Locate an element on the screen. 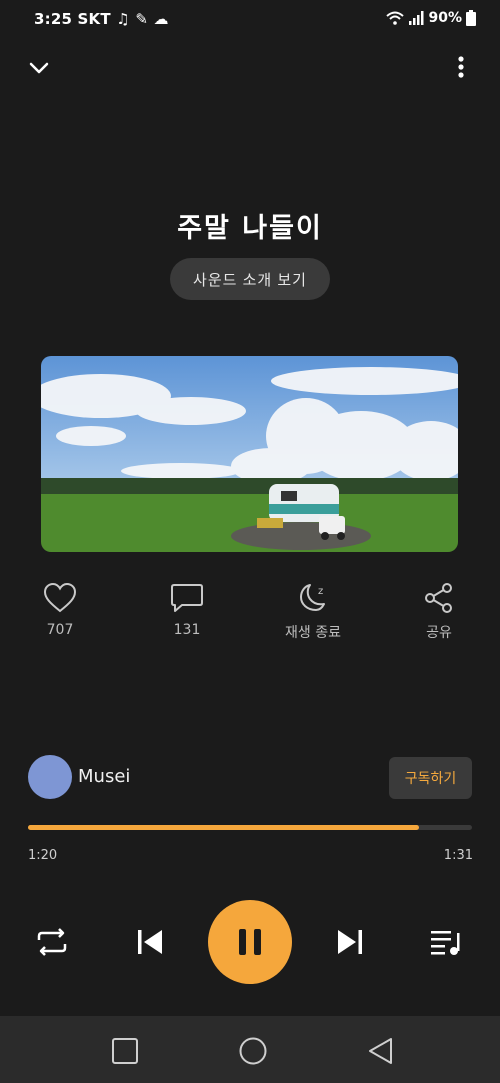  pause-icon is located at coordinates (250, 942).